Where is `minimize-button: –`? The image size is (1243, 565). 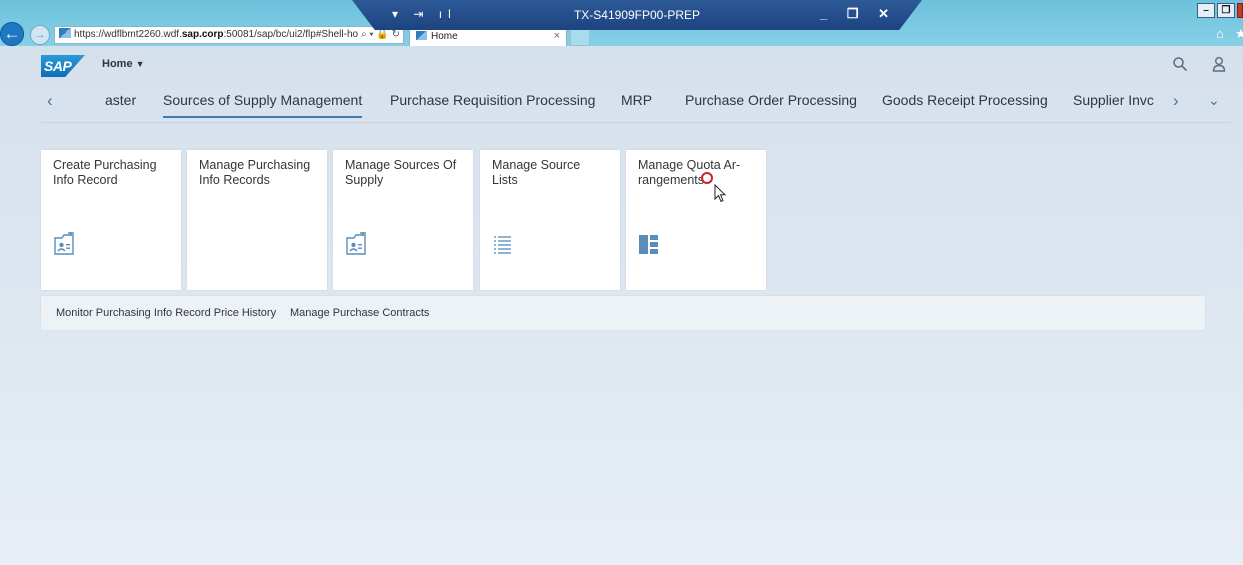
minimize-button: – is located at coordinates (1206, 10).